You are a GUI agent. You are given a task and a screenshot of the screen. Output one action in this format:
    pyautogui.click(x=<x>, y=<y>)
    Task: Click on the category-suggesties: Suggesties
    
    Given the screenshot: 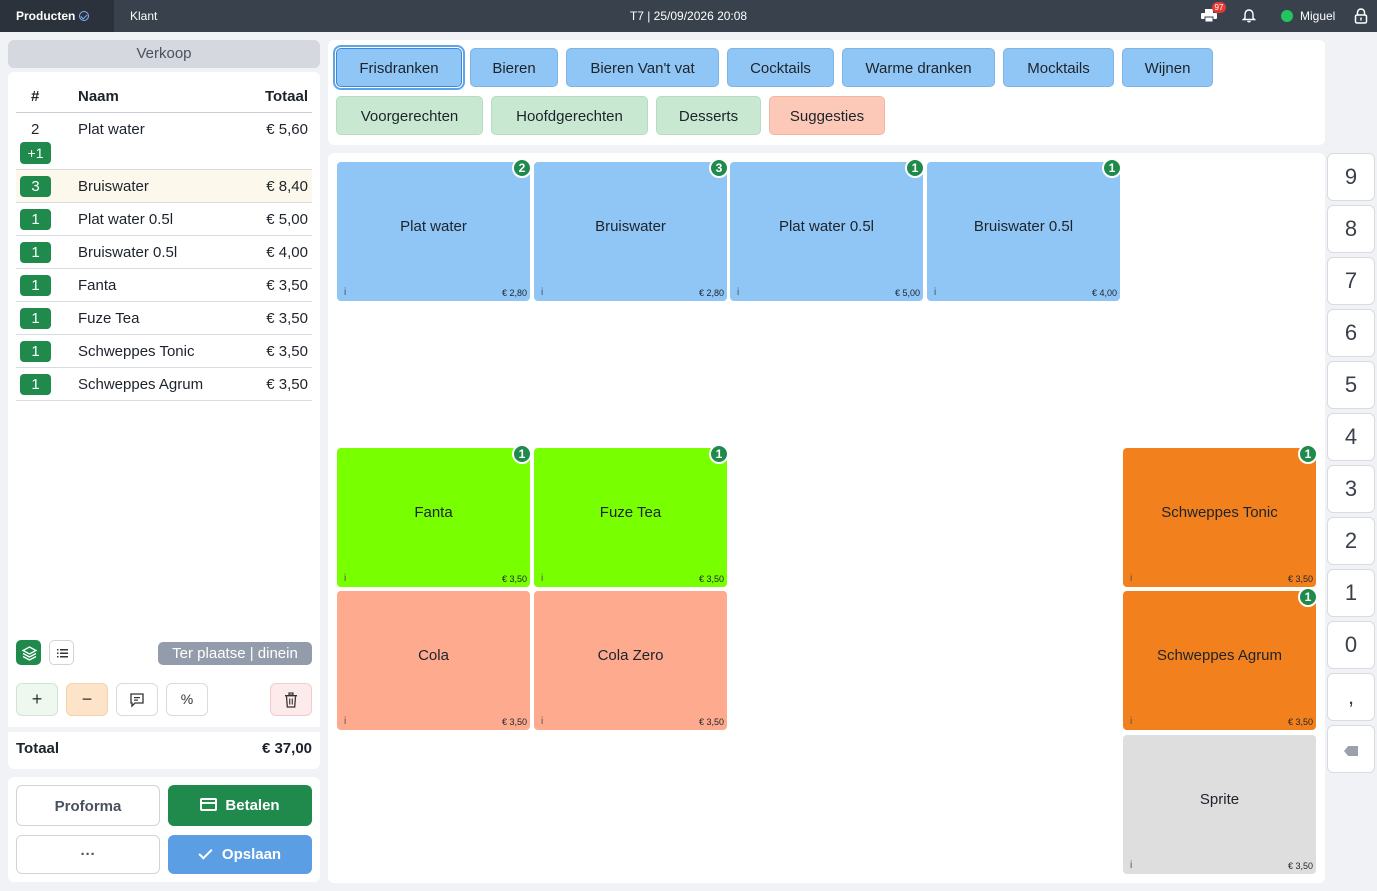 What is the action you would take?
    pyautogui.click(x=827, y=115)
    